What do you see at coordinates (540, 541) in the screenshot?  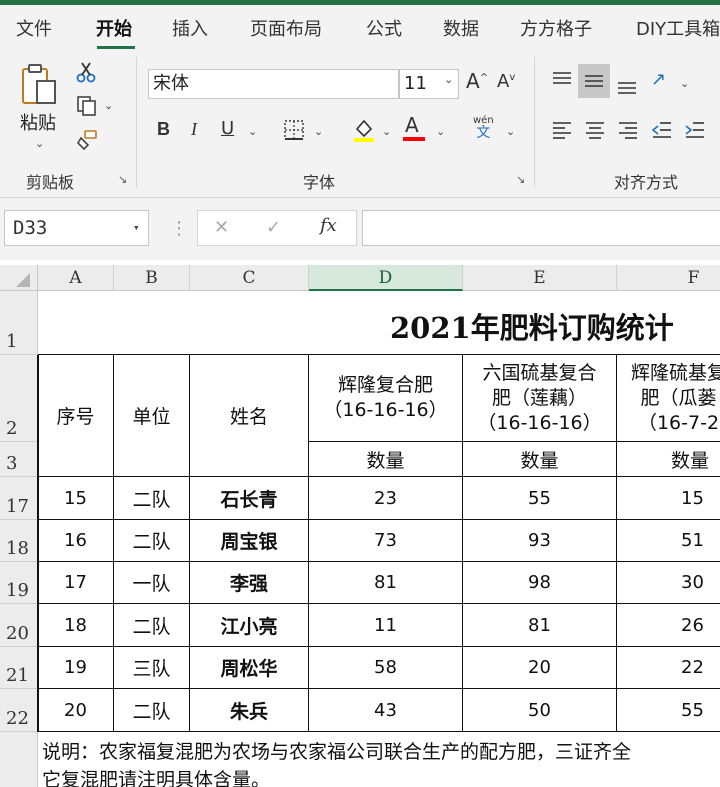 I see `cell-qty-e: 93` at bounding box center [540, 541].